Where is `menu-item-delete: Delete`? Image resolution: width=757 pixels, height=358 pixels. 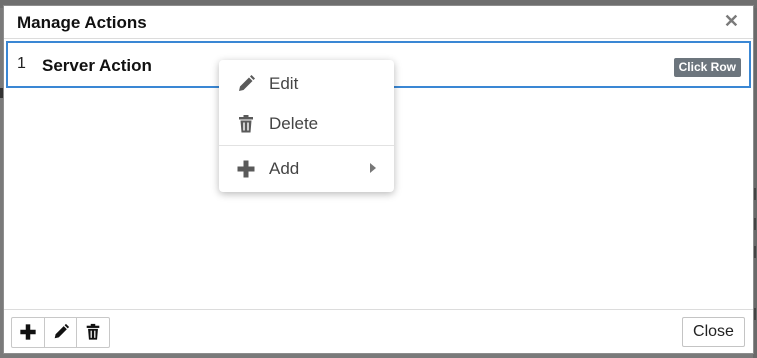 menu-item-delete: Delete is located at coordinates (306, 124).